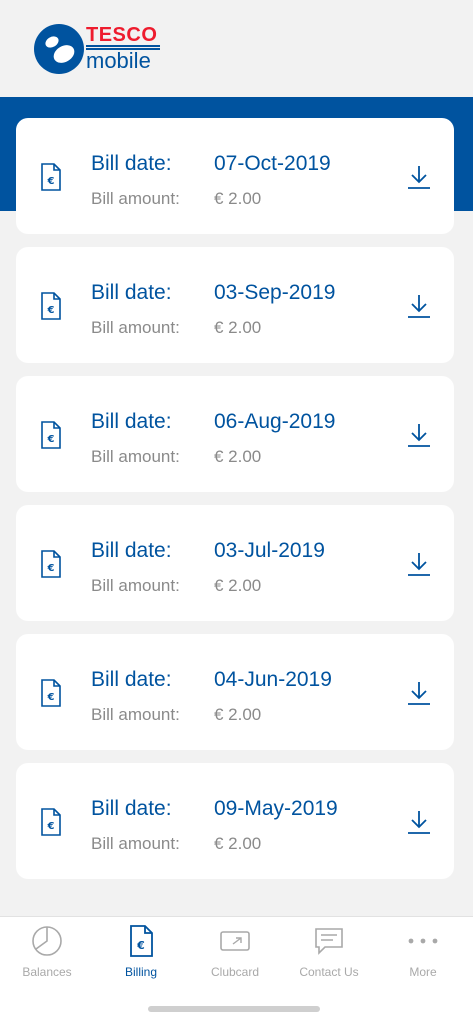 The height and width of the screenshot is (1024, 473). Describe the element at coordinates (275, 421) in the screenshot. I see `bill-date-value: 06-Aug-2019` at that location.